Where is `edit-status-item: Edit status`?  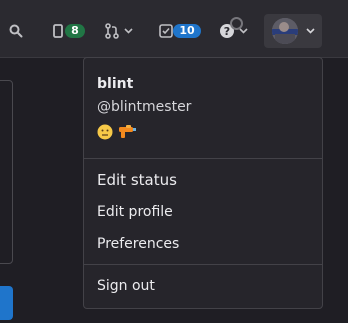
edit-status-item: Edit status is located at coordinates (137, 180).